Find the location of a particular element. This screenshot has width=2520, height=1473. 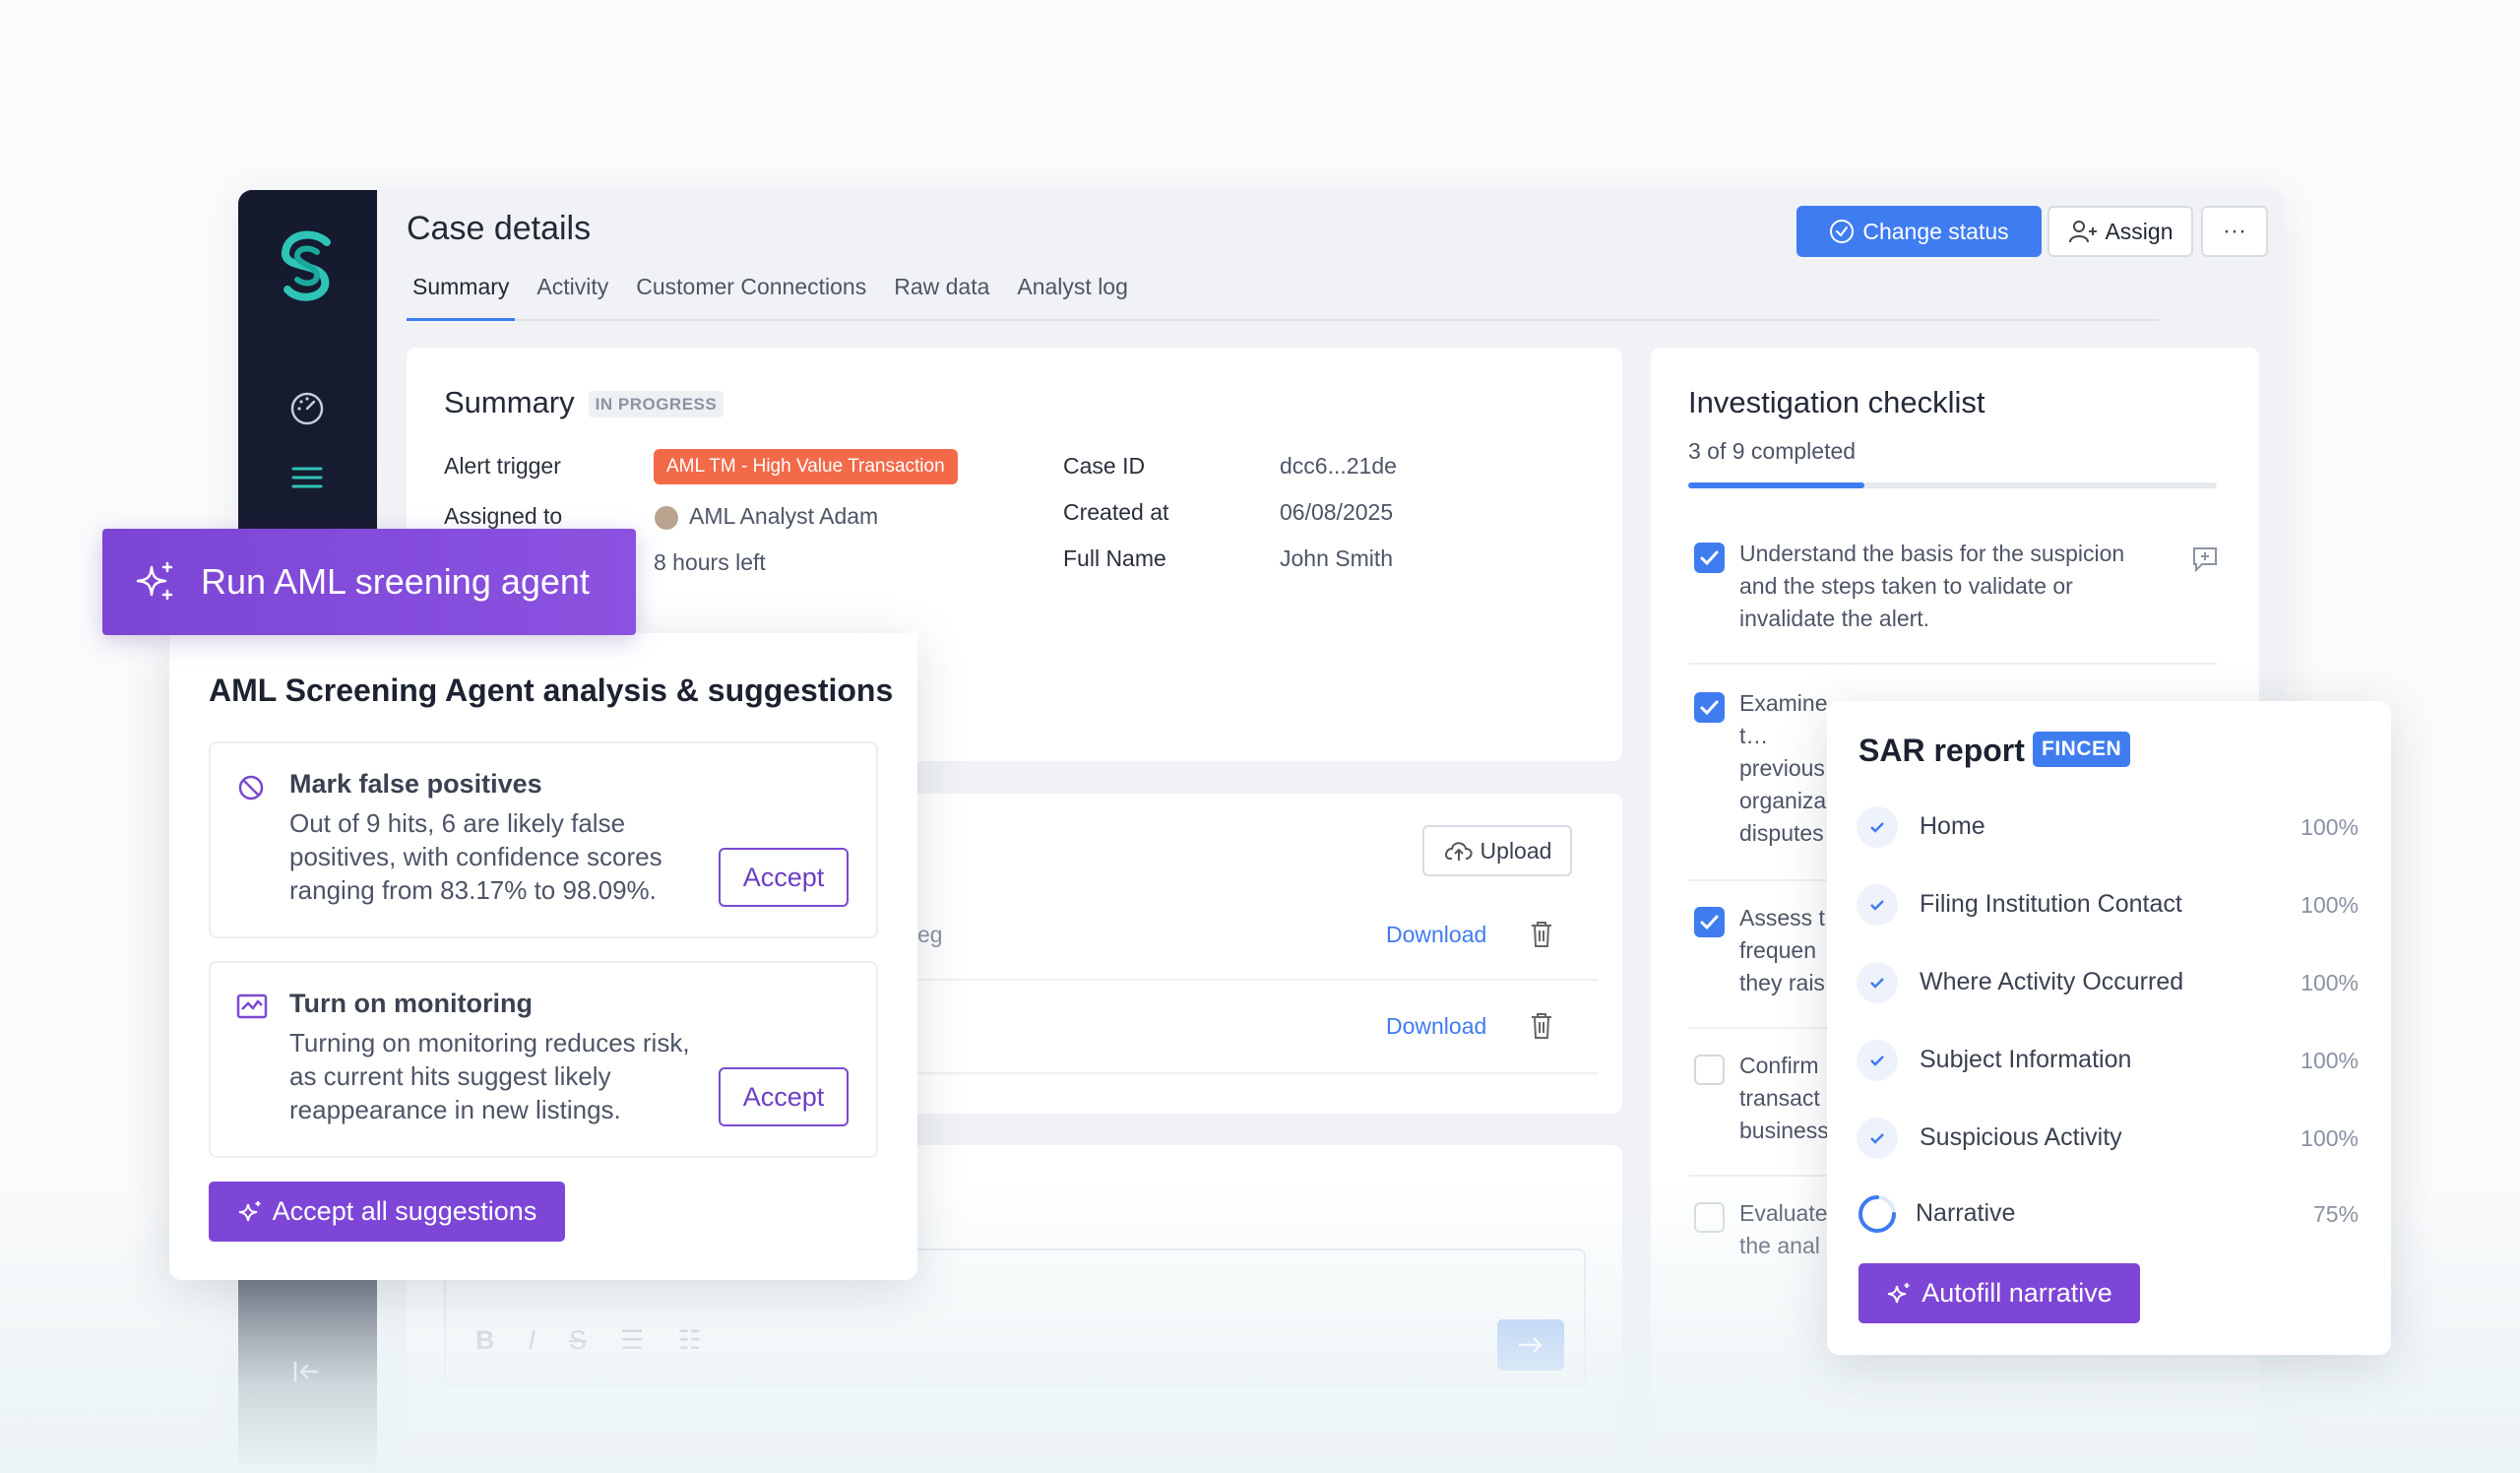

more-icon: ··· is located at coordinates (2234, 231).